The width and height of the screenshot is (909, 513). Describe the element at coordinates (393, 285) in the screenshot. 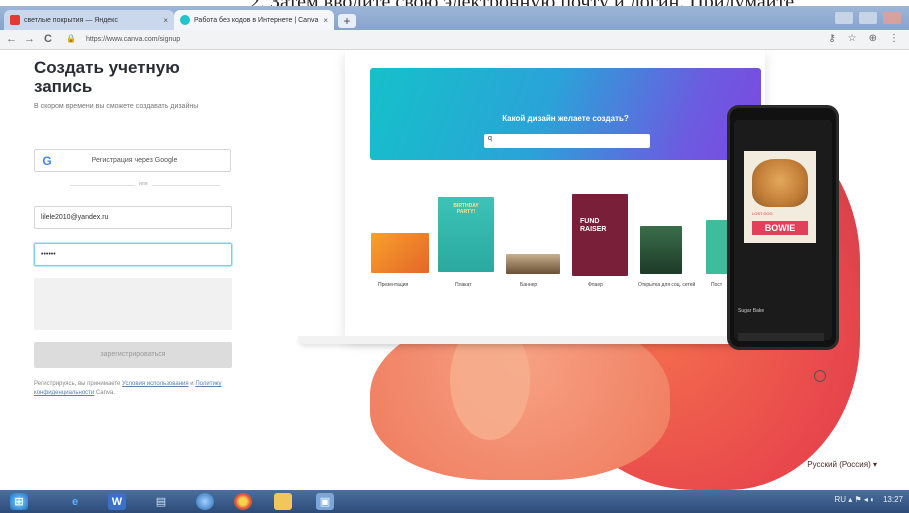

I see `thumb-label: Презентация` at that location.